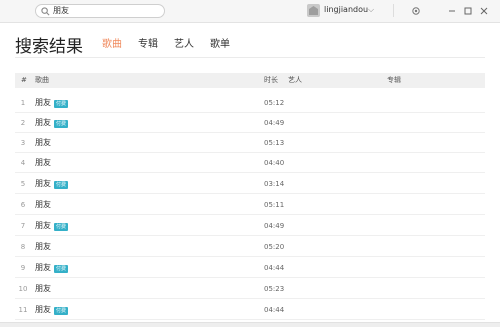  I want to click on song-duration: 03:14, so click(274, 184).